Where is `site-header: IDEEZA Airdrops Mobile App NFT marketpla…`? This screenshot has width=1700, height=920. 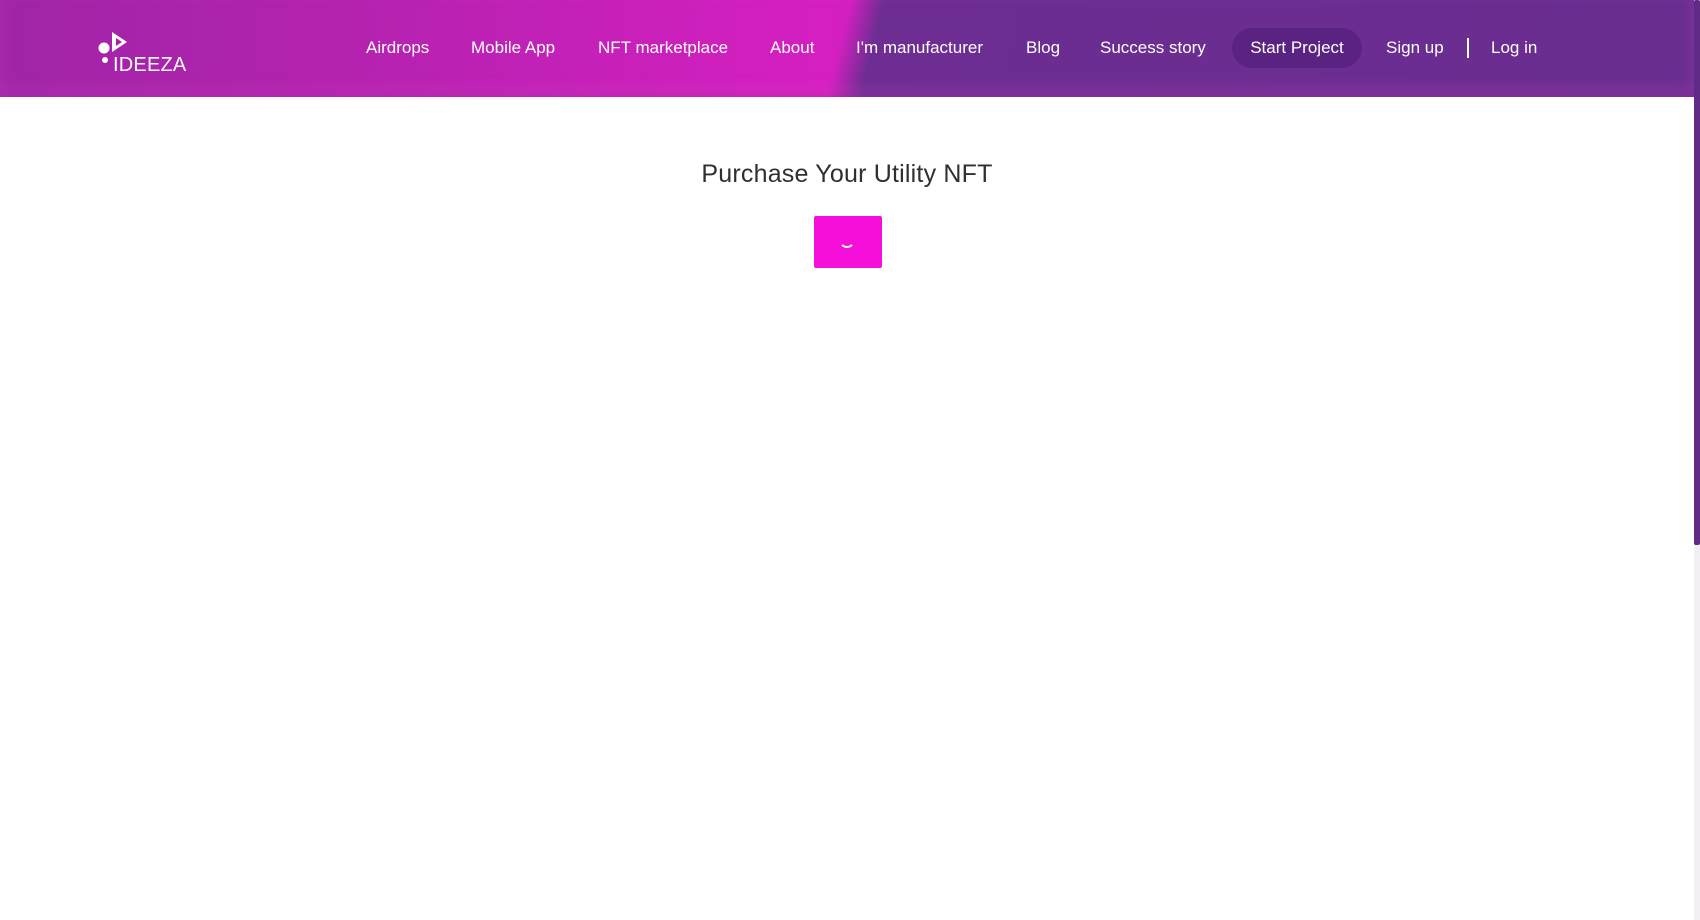 site-header: IDEEZA Airdrops Mobile App NFT marketpla… is located at coordinates (847, 48).